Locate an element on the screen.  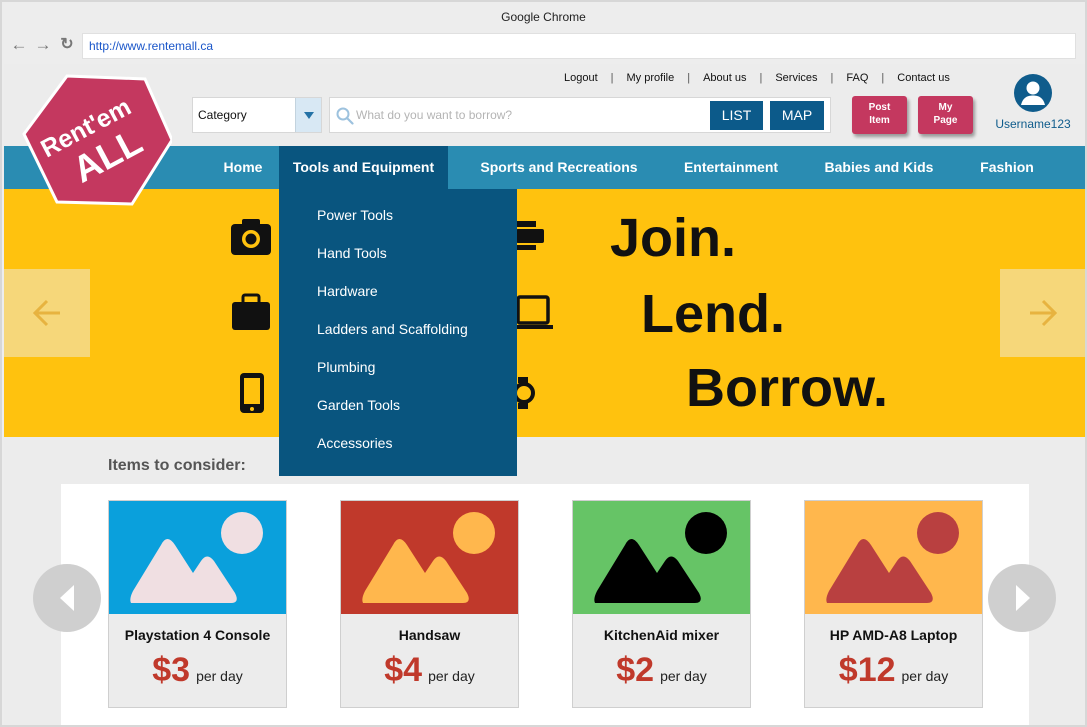
item-card: KitchenAid mixer $2 per day is located at coordinates (661, 604).